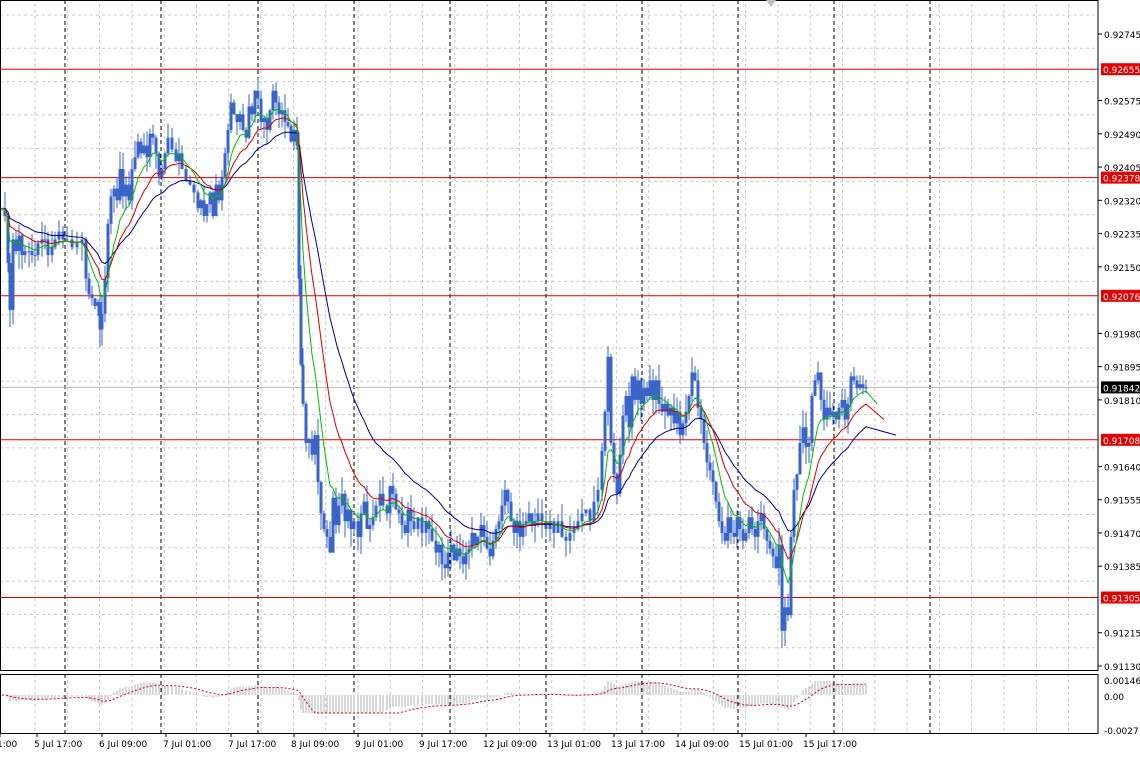  What do you see at coordinates (1122, 635) in the screenshot?
I see `price-tick-label: 0.91215` at bounding box center [1122, 635].